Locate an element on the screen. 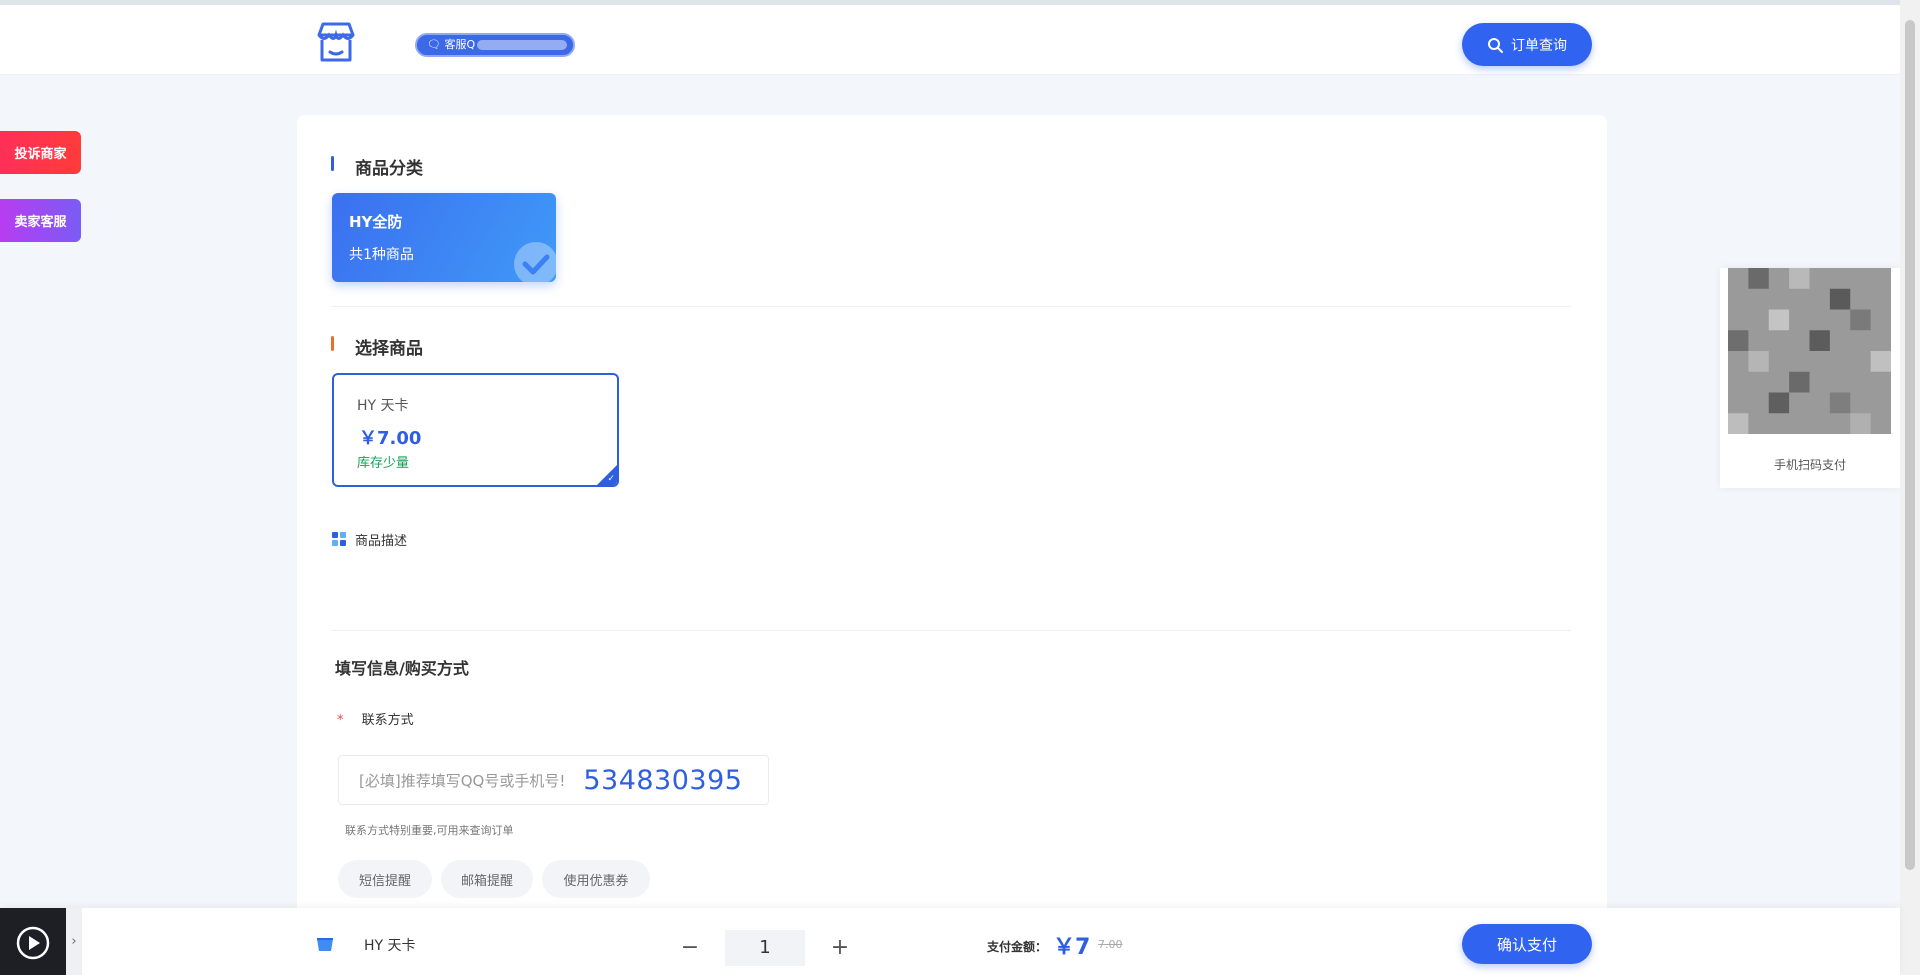  quantity-minus-button: − is located at coordinates (690, 948).